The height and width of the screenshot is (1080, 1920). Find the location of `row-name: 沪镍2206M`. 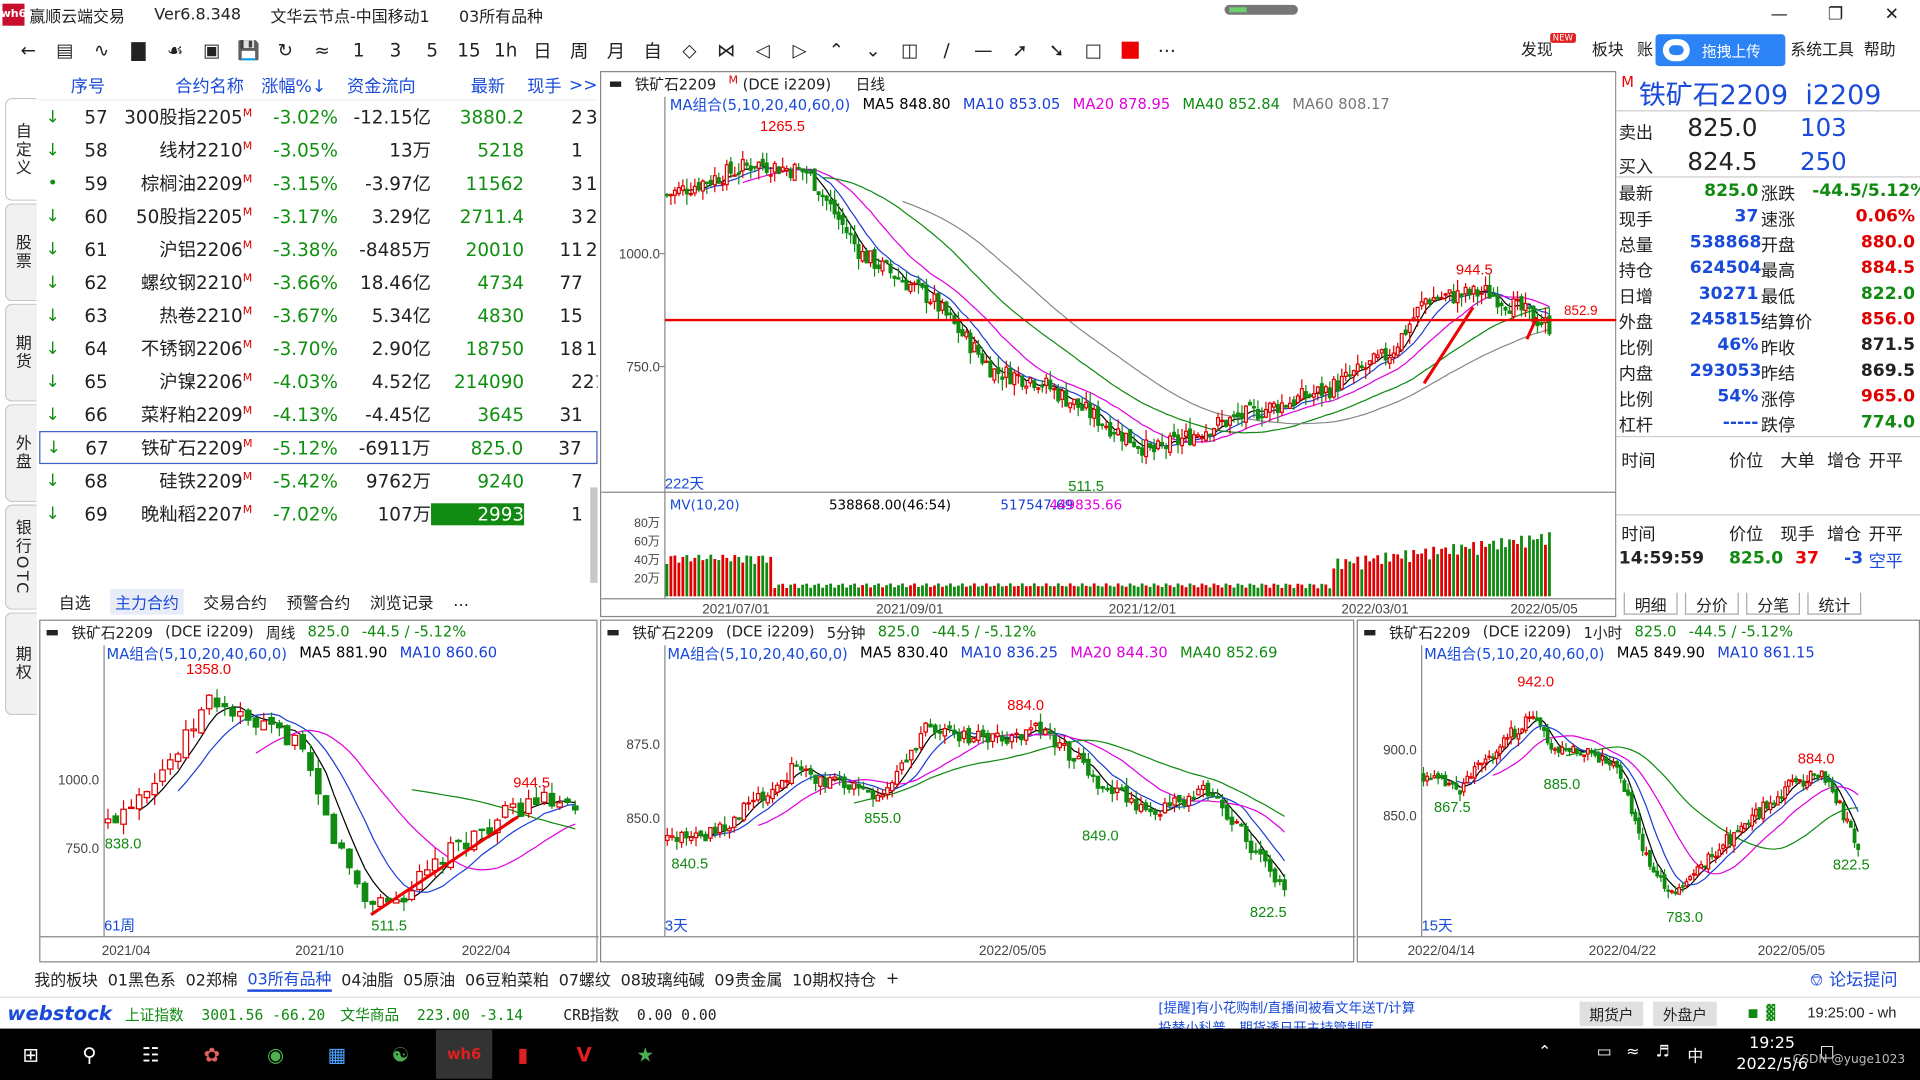

row-name: 沪镍2206M is located at coordinates (180, 382).